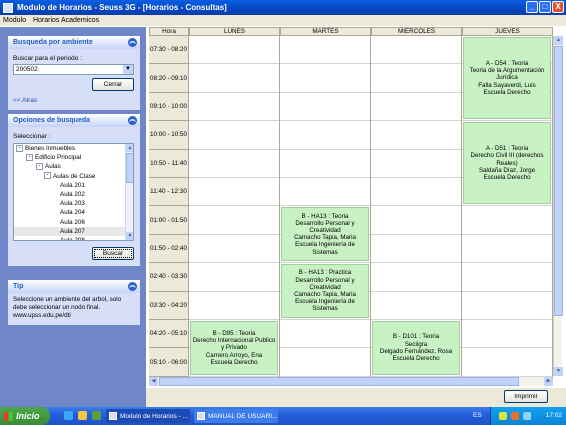  Describe the element at coordinates (234, 333) in the screenshot. I see `event-line: B - D95 : Teoria` at that location.